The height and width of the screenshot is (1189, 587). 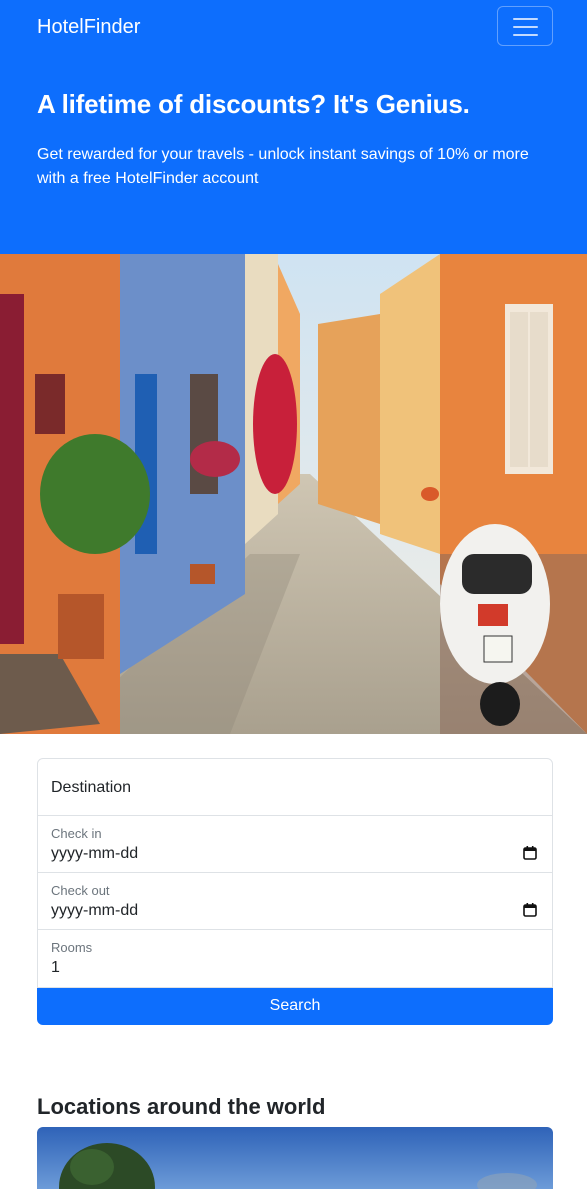 What do you see at coordinates (293, 27) in the screenshot?
I see `navbar: HotelFinder` at bounding box center [293, 27].